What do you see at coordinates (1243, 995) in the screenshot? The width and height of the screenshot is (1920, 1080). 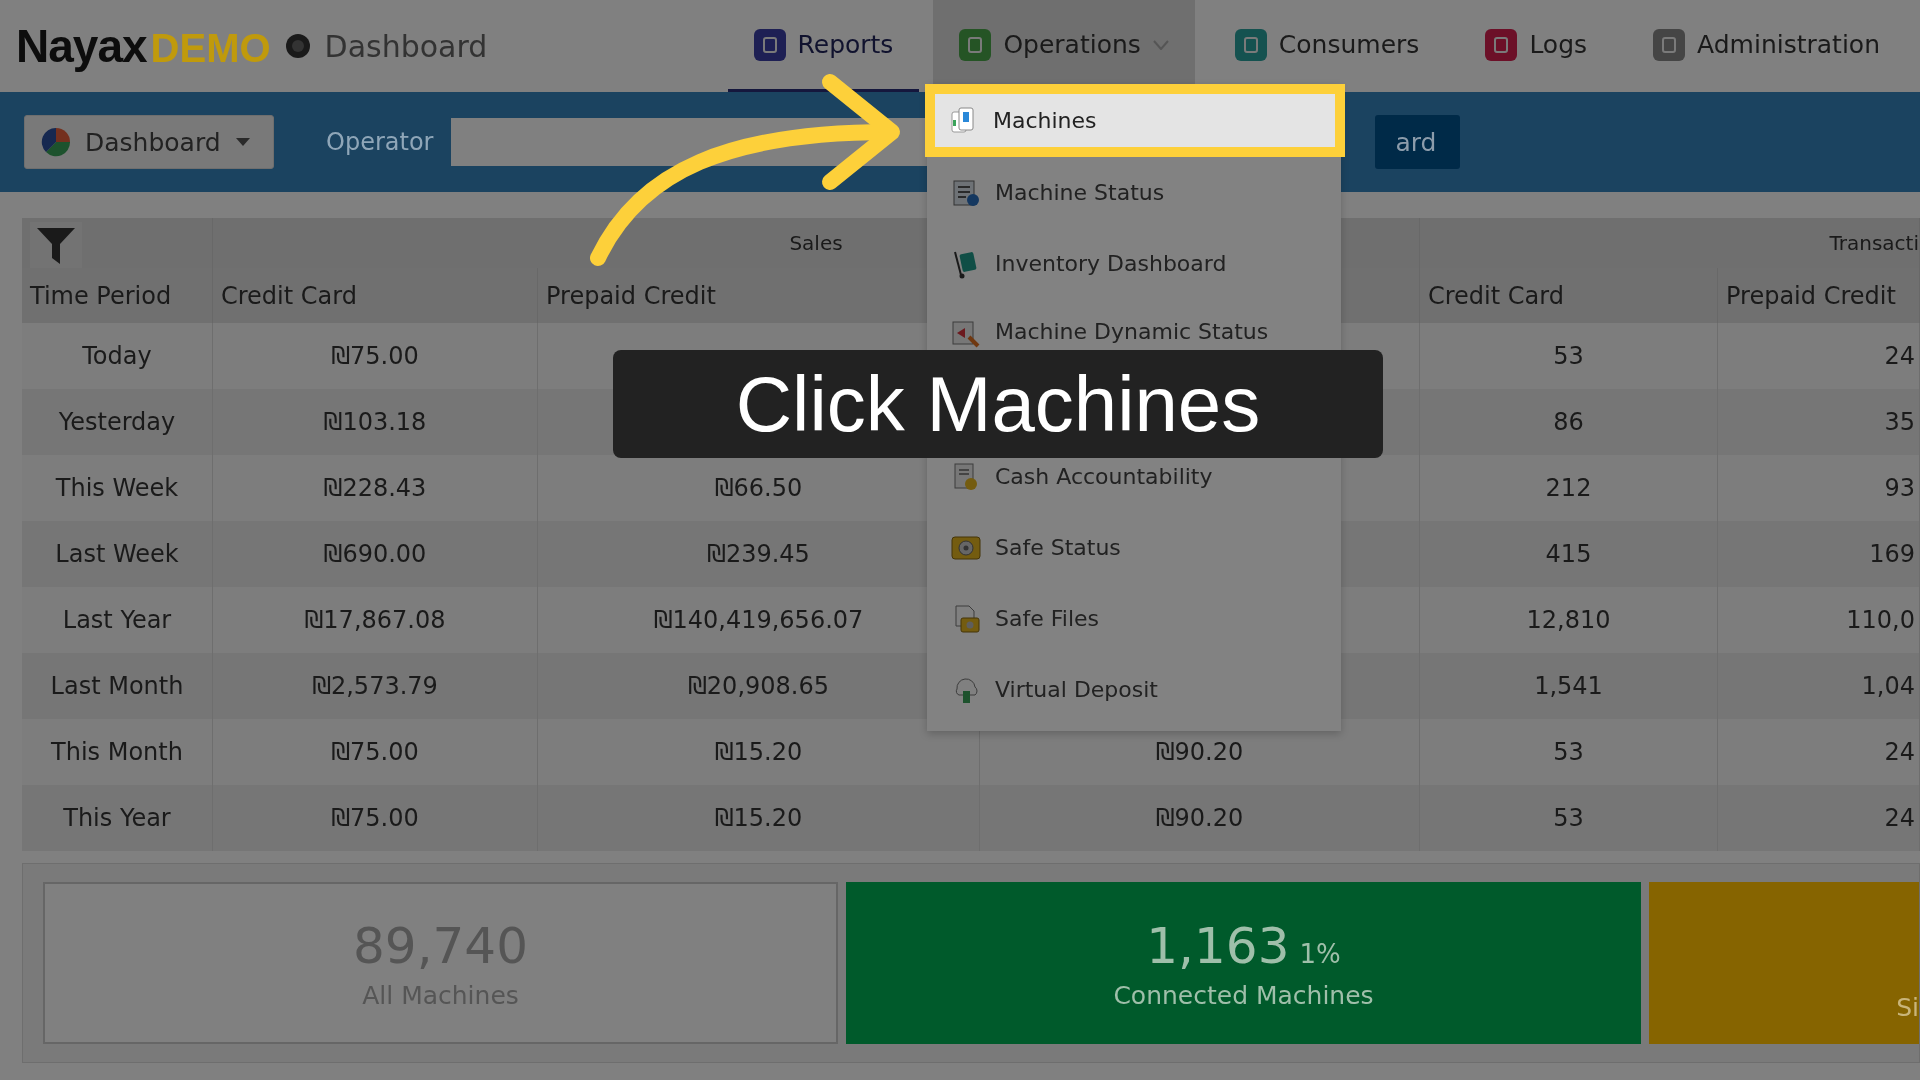 I see `card-label: Connected Machines` at bounding box center [1243, 995].